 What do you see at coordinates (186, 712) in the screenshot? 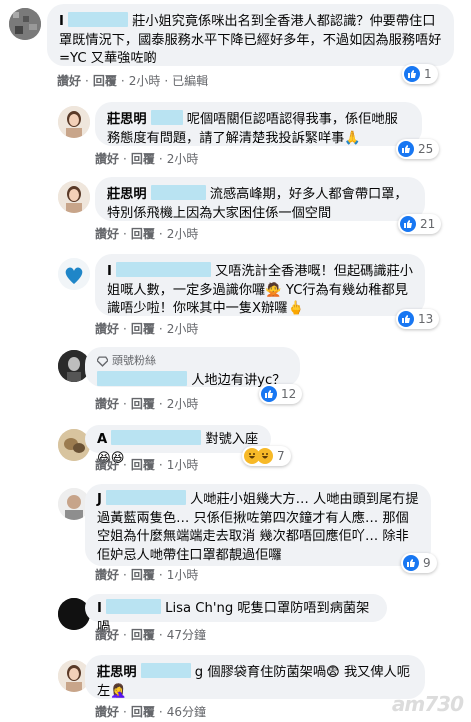
I see `timestamp: 46分鐘` at bounding box center [186, 712].